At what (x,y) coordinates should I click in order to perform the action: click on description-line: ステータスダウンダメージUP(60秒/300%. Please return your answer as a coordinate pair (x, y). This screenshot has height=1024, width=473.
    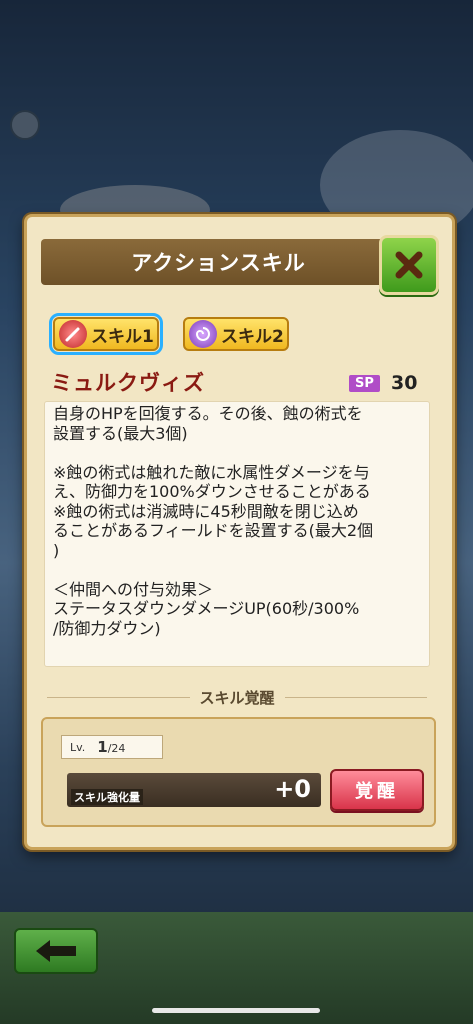
    Looking at the image, I should click on (206, 608).